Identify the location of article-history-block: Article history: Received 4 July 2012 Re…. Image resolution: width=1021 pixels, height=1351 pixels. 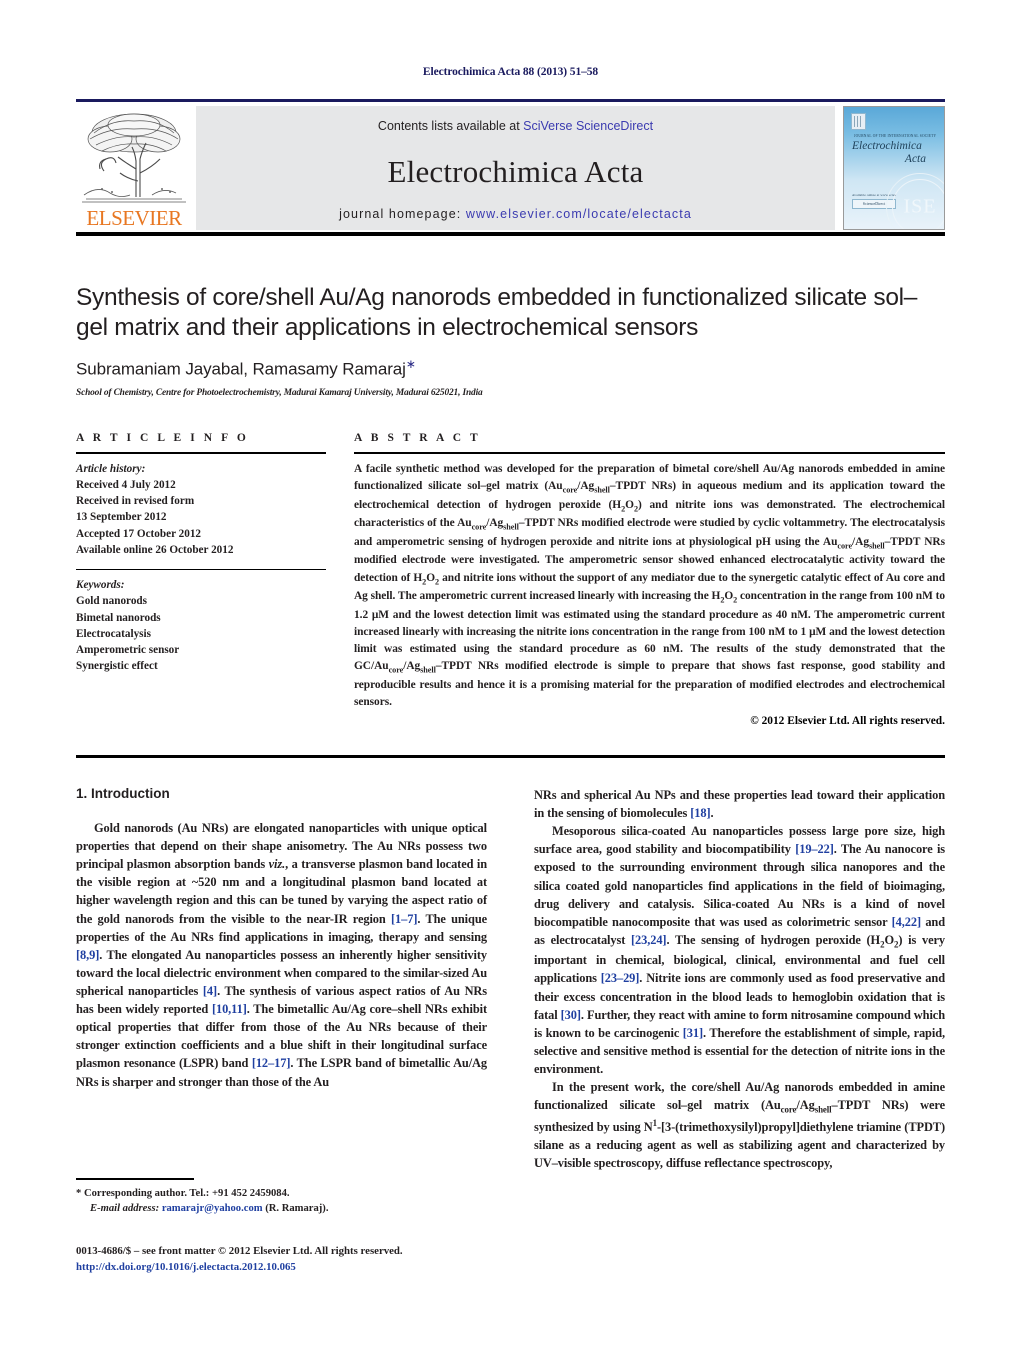
(201, 509).